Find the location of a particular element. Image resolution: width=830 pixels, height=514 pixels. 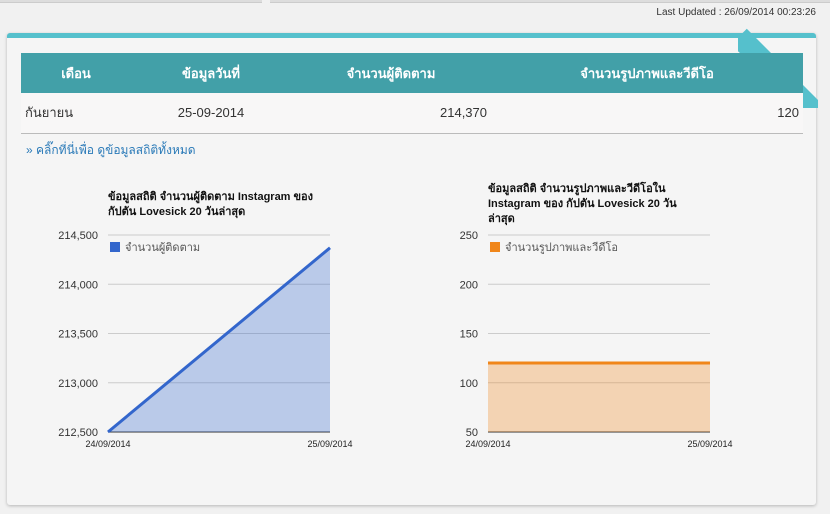

legend-label: จำนวนรูปภาพและวีดีโอ is located at coordinates (561, 247).